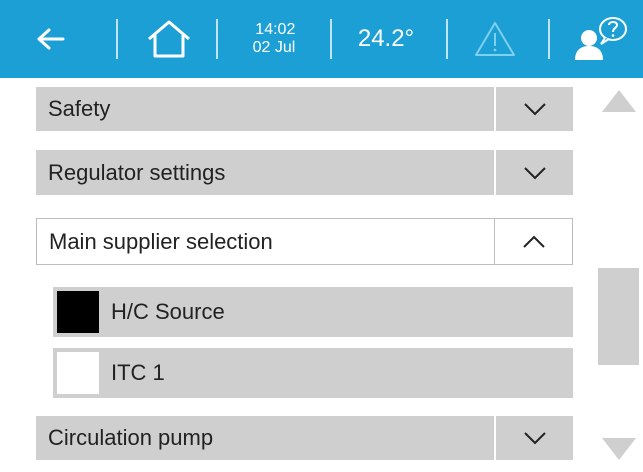  I want to click on scroll-thumb, so click(618, 316).